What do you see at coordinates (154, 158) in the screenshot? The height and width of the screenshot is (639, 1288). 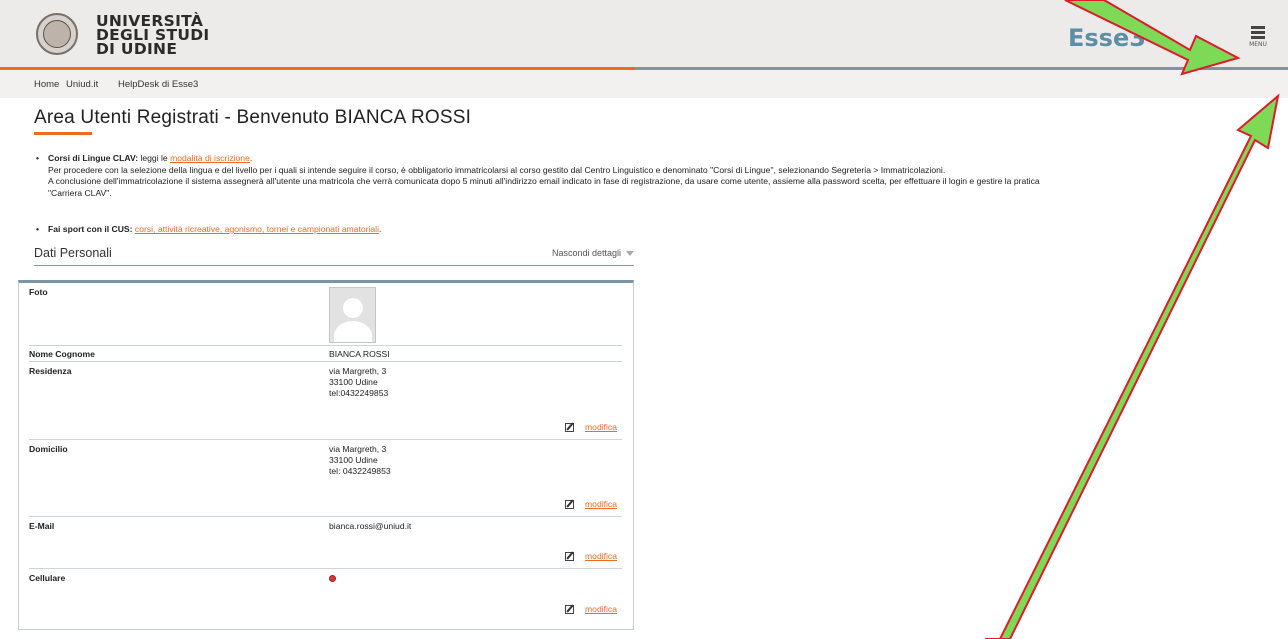 I see `clav-text: leggi le` at bounding box center [154, 158].